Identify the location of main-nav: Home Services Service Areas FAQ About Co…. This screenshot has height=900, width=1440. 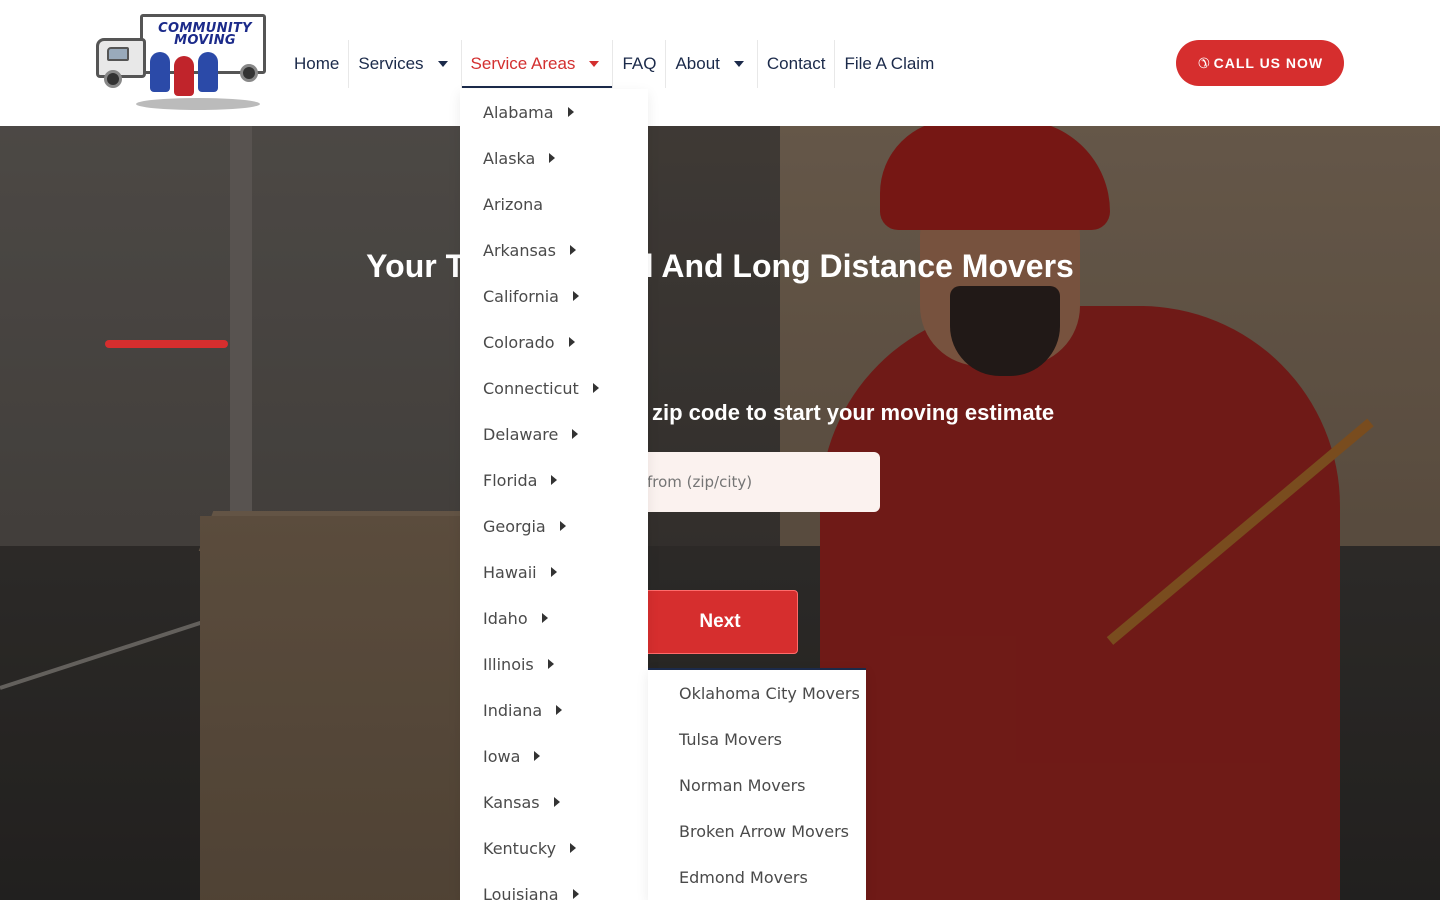
(613, 64).